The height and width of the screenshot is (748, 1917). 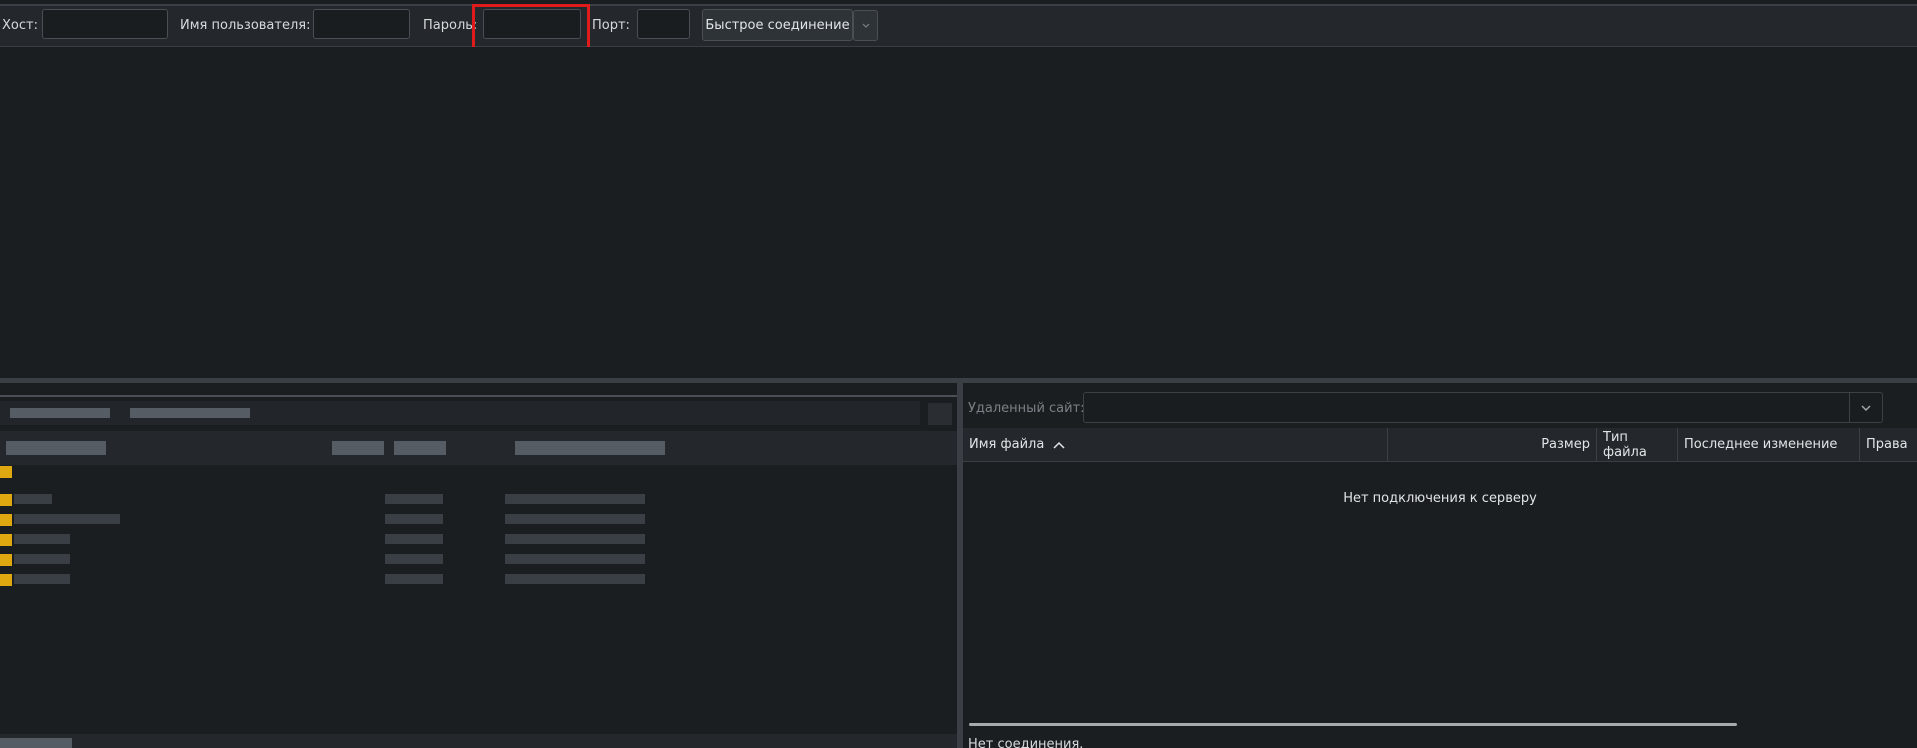 I want to click on col-filename-label: Имя файла, so click(x=1007, y=444).